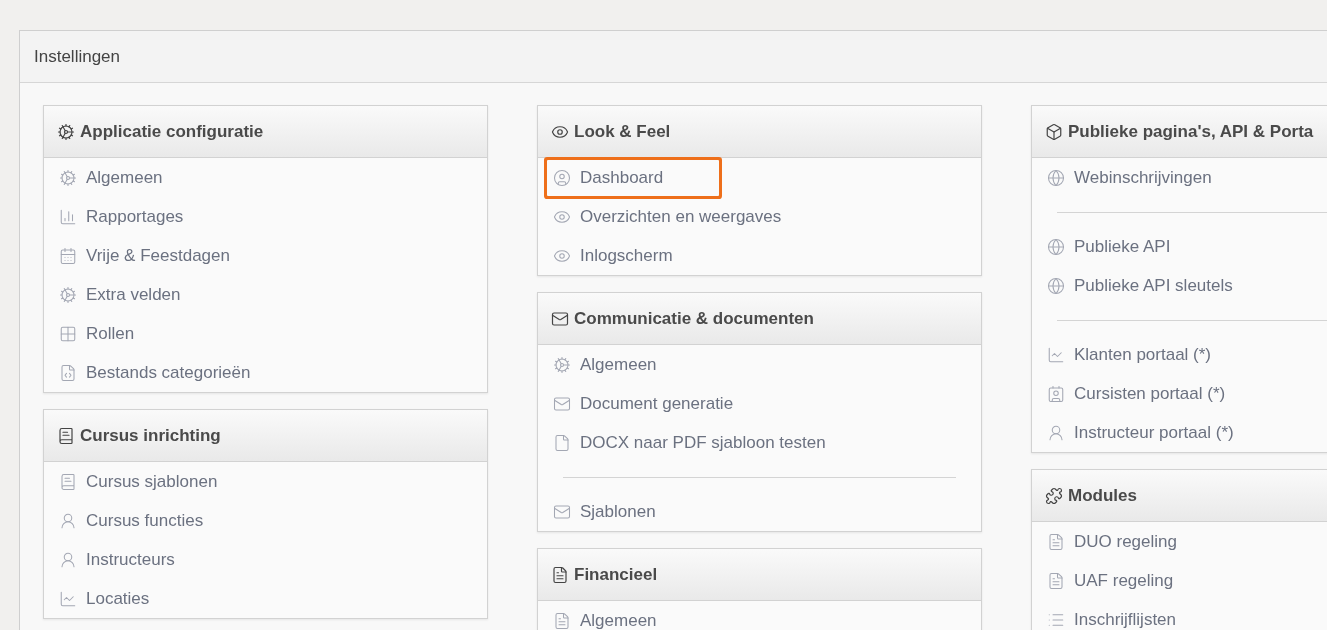  What do you see at coordinates (68, 333) in the screenshot?
I see `grid-icon` at bounding box center [68, 333].